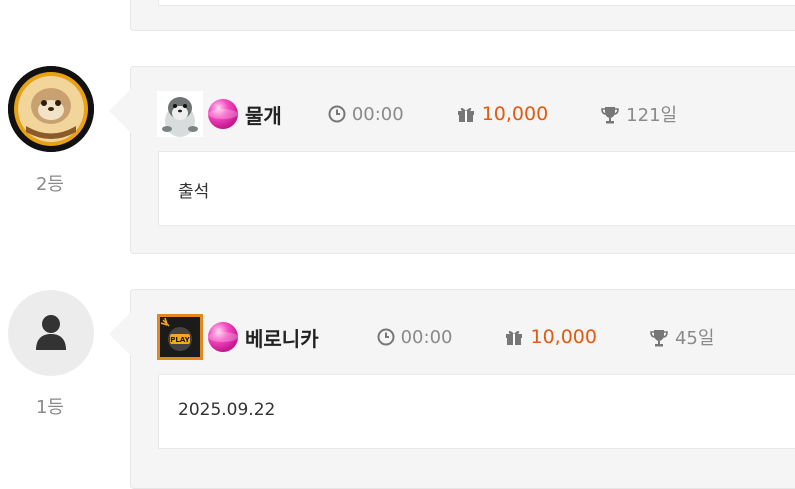 The width and height of the screenshot is (795, 489). Describe the element at coordinates (476, 3) in the screenshot. I see `previous-entry-message` at that location.